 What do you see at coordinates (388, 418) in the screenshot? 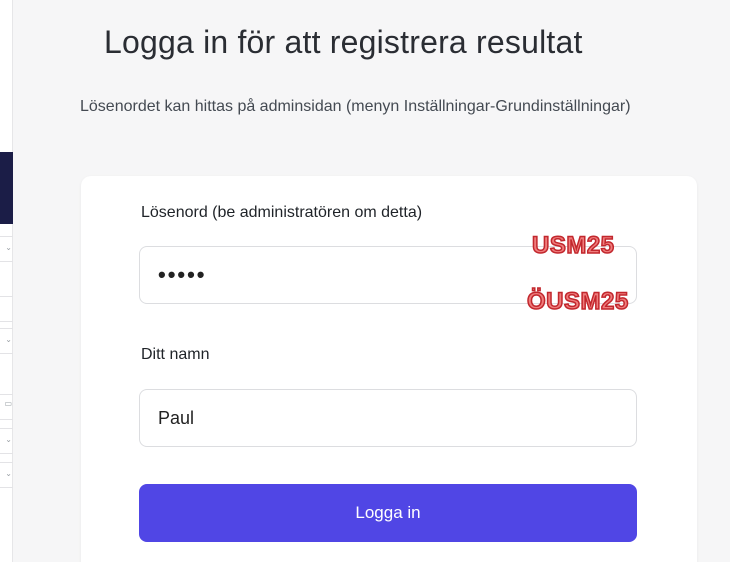
I see `name-field` at bounding box center [388, 418].